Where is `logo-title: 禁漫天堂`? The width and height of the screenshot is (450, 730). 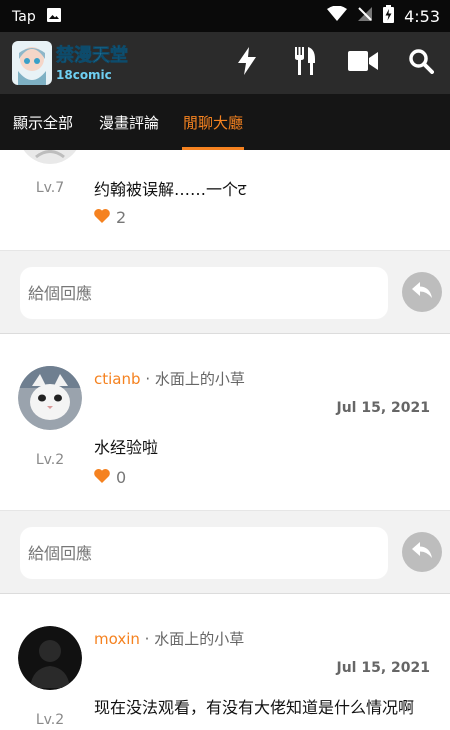
logo-title: 禁漫天堂 is located at coordinates (92, 55).